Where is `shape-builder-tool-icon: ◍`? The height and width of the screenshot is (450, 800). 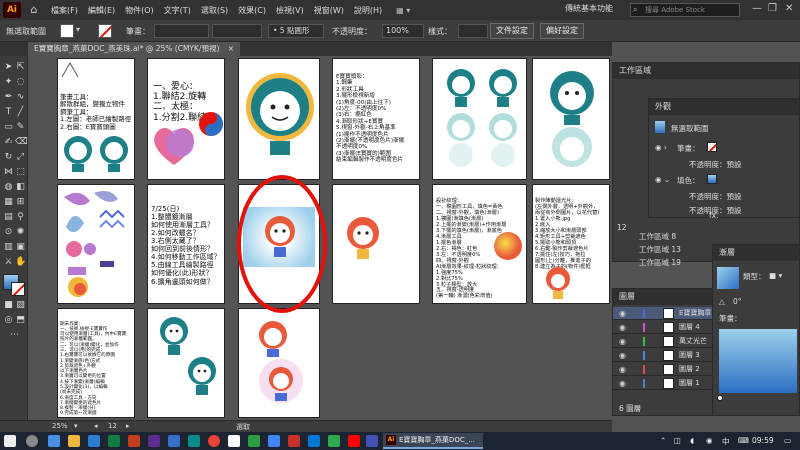 shape-builder-tool-icon: ◍ is located at coordinates (8, 187).